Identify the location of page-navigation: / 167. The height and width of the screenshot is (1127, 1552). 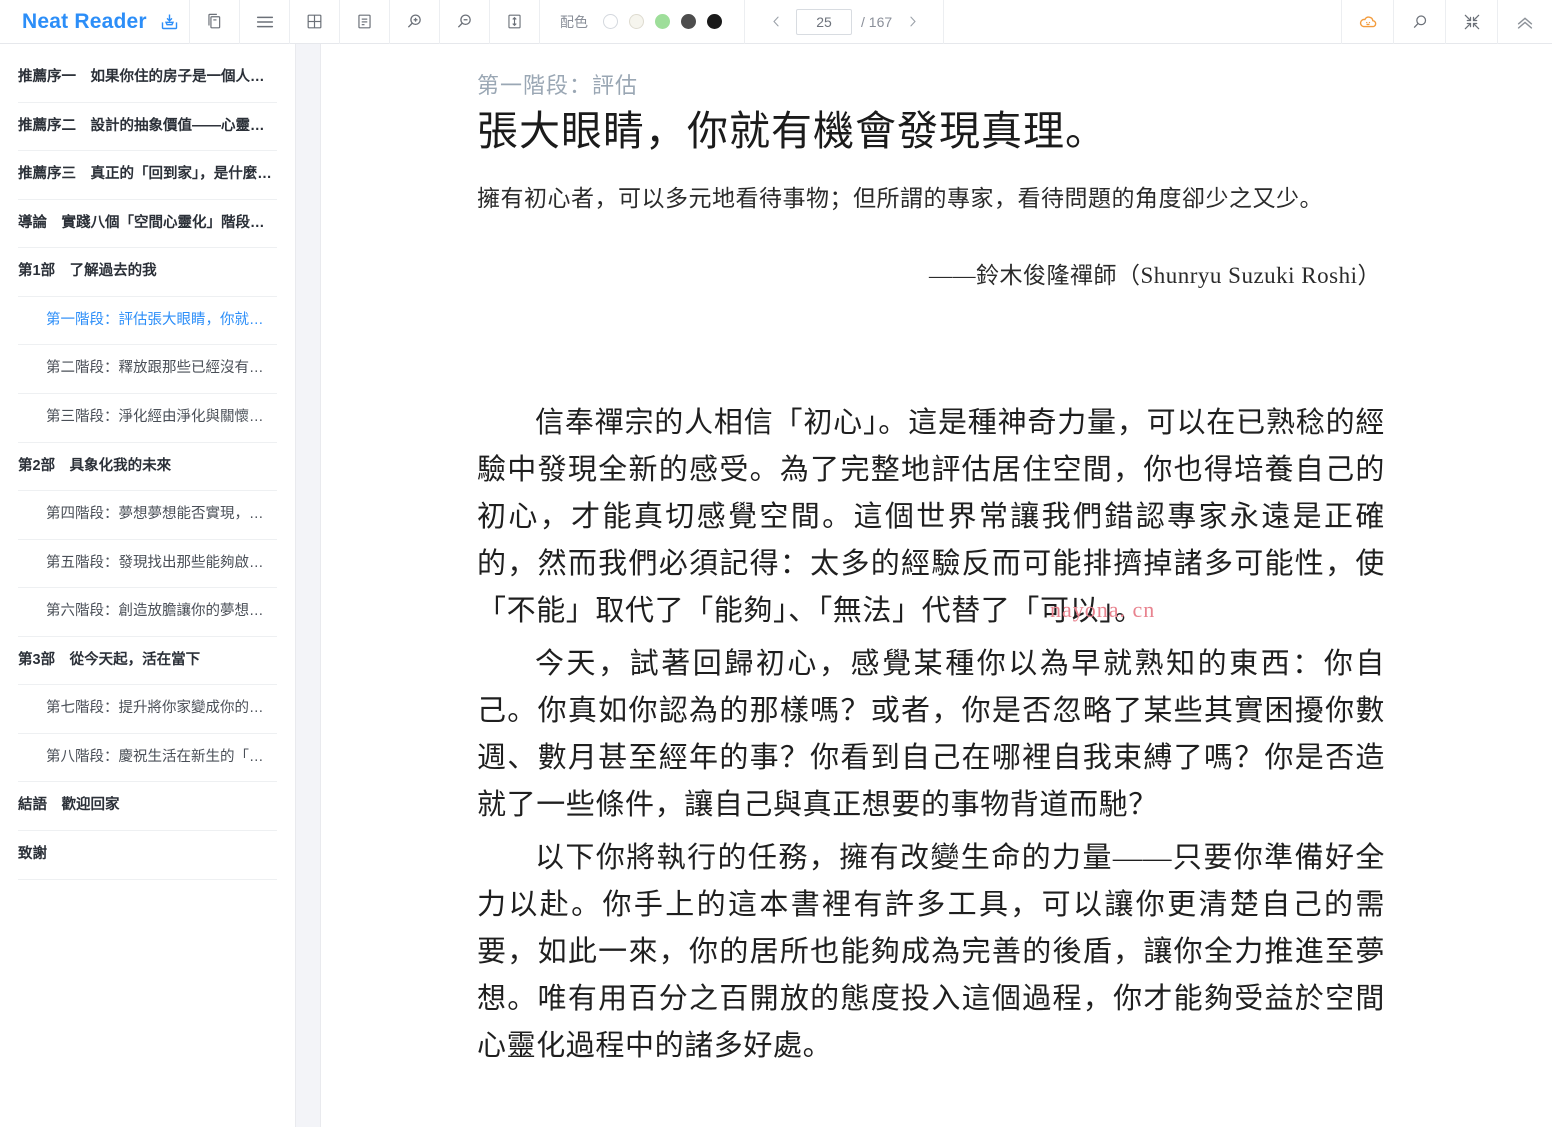
(845, 22).